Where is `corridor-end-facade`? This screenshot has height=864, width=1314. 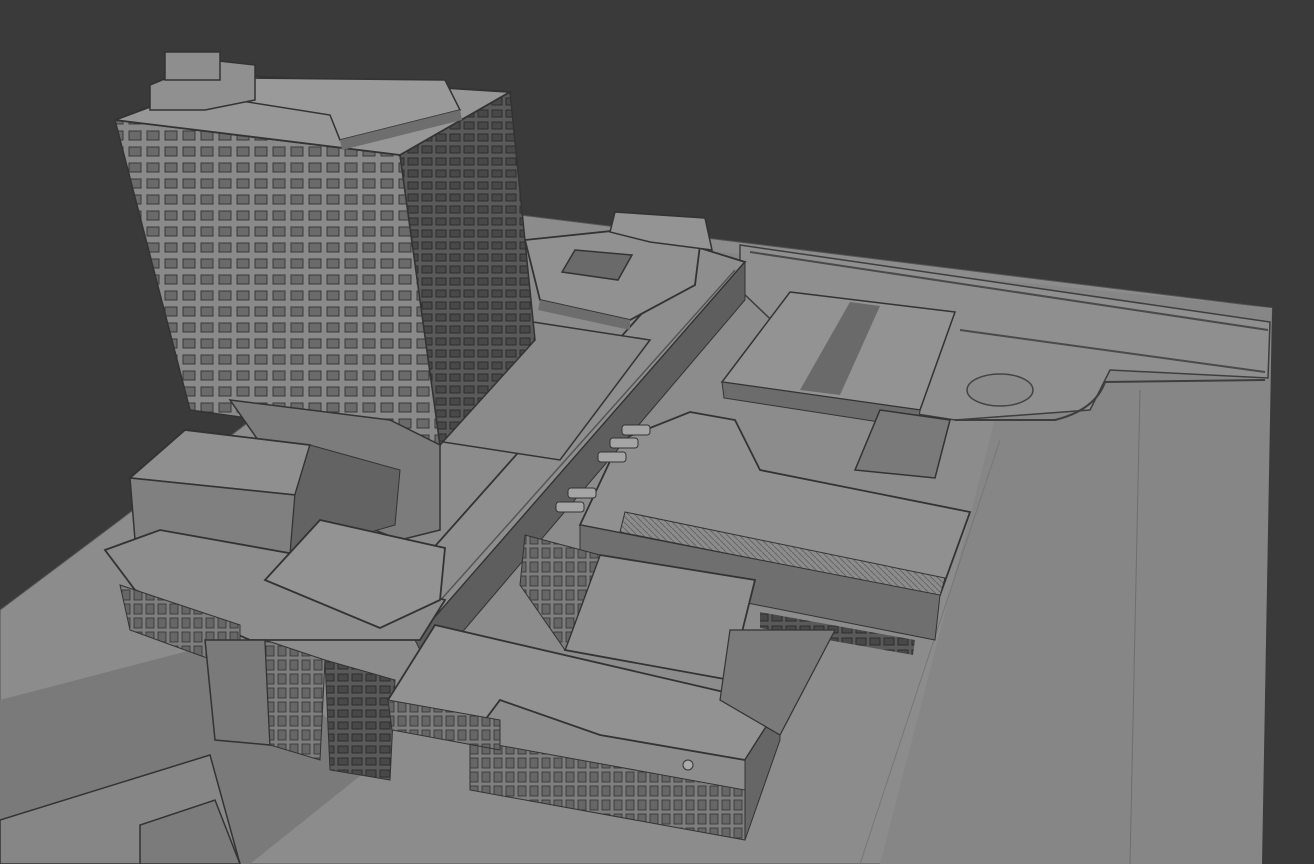 corridor-end-facade is located at coordinates (360, 720).